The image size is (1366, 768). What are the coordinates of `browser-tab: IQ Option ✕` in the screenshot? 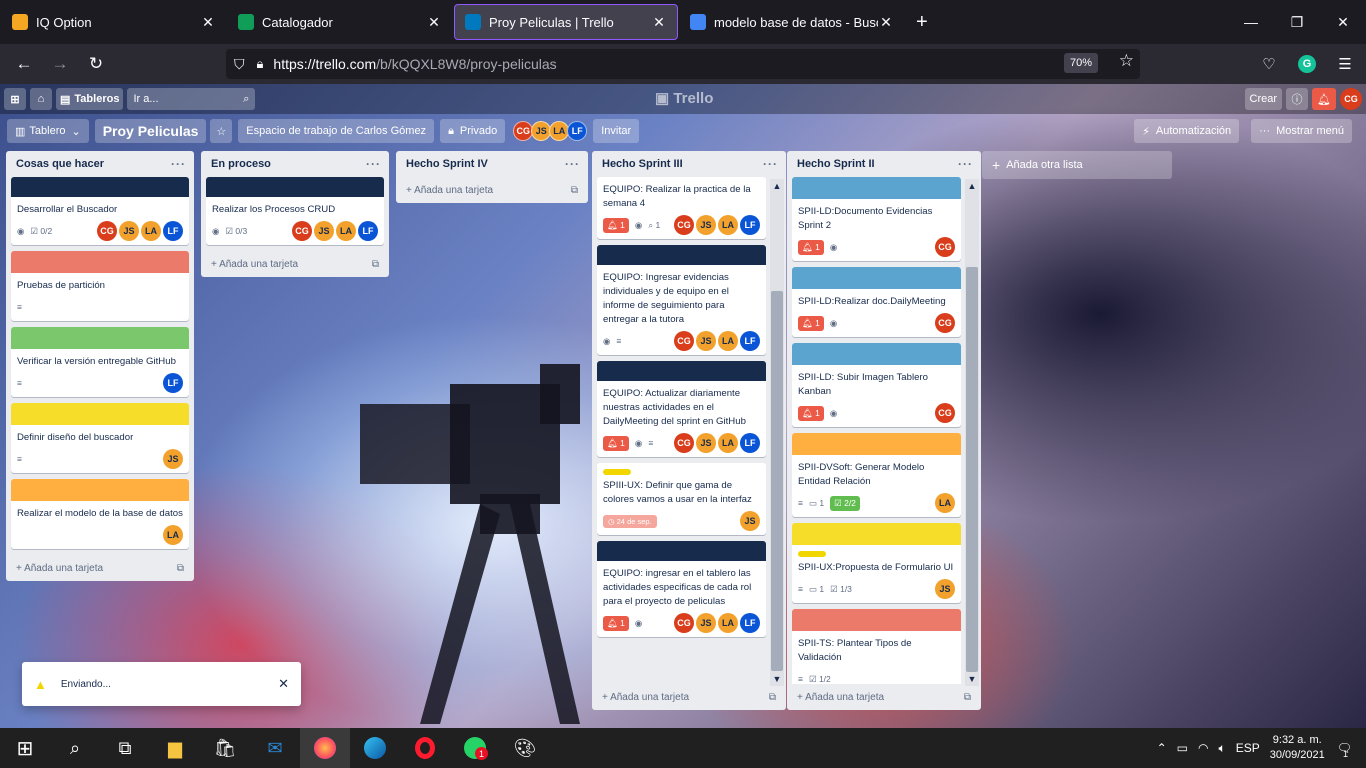 It's located at (114, 22).